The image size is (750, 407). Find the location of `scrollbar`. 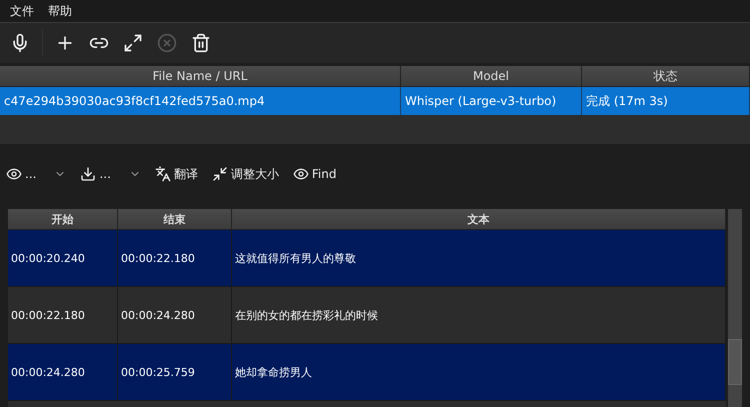

scrollbar is located at coordinates (735, 308).